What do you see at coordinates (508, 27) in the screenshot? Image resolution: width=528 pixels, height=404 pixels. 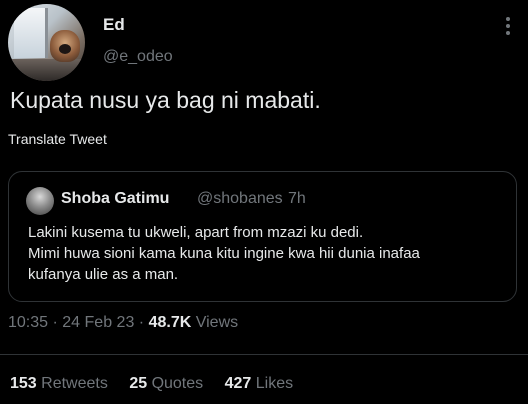 I see `more-options-icon` at bounding box center [508, 27].